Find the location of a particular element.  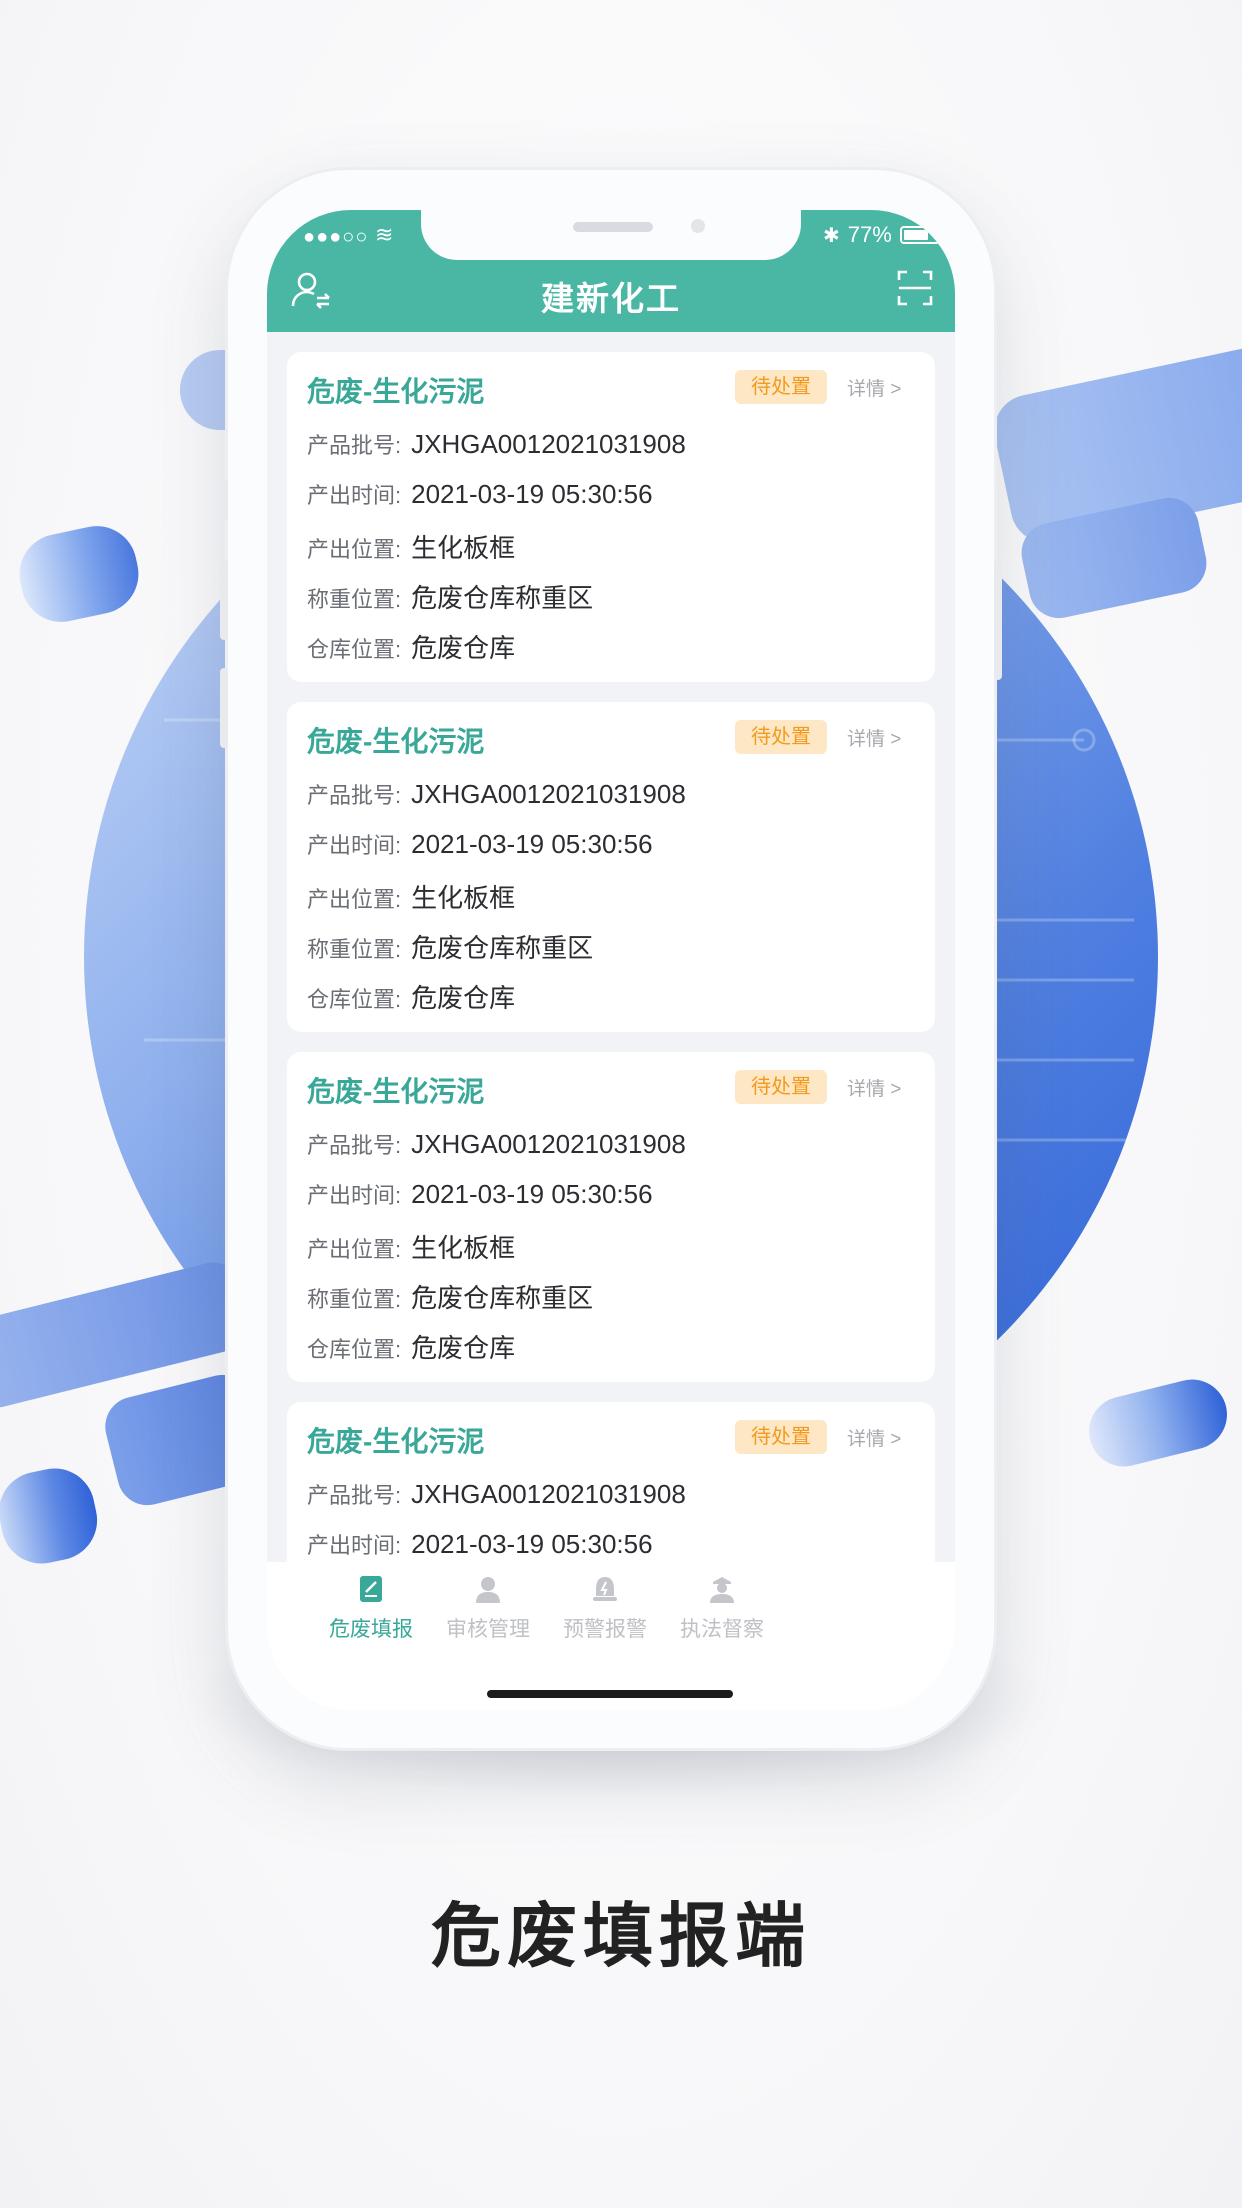

tab-review-management: 审核管理 is located at coordinates (488, 1608).